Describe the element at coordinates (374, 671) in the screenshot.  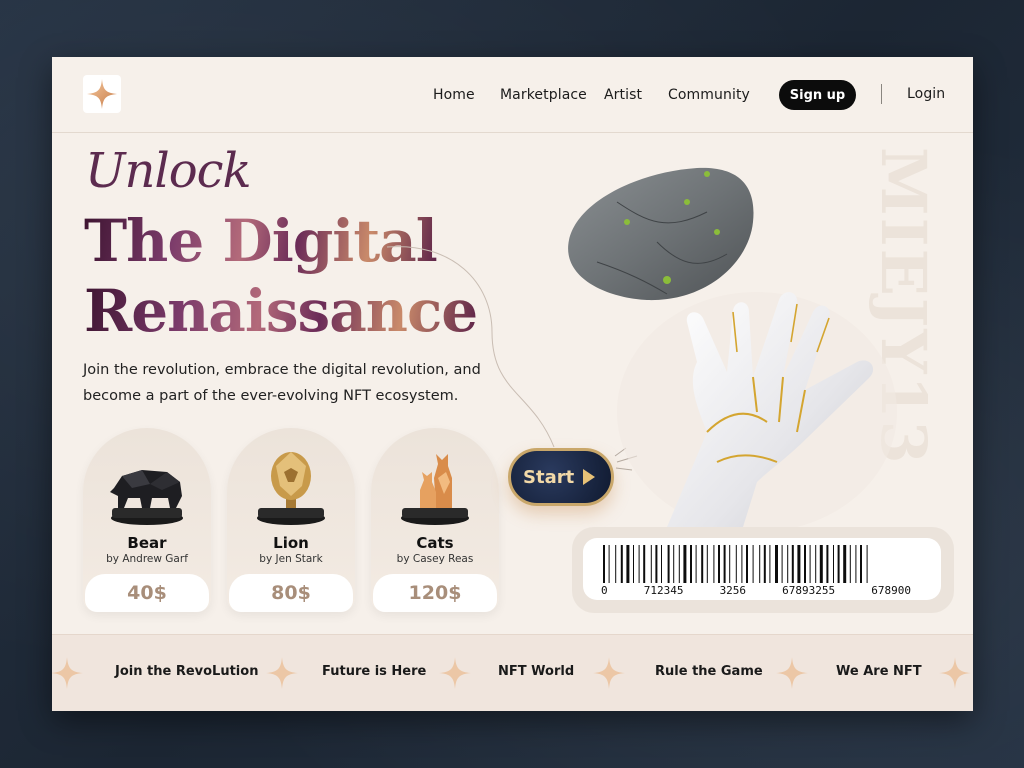
I see `ticker-item: Future is Here` at that location.